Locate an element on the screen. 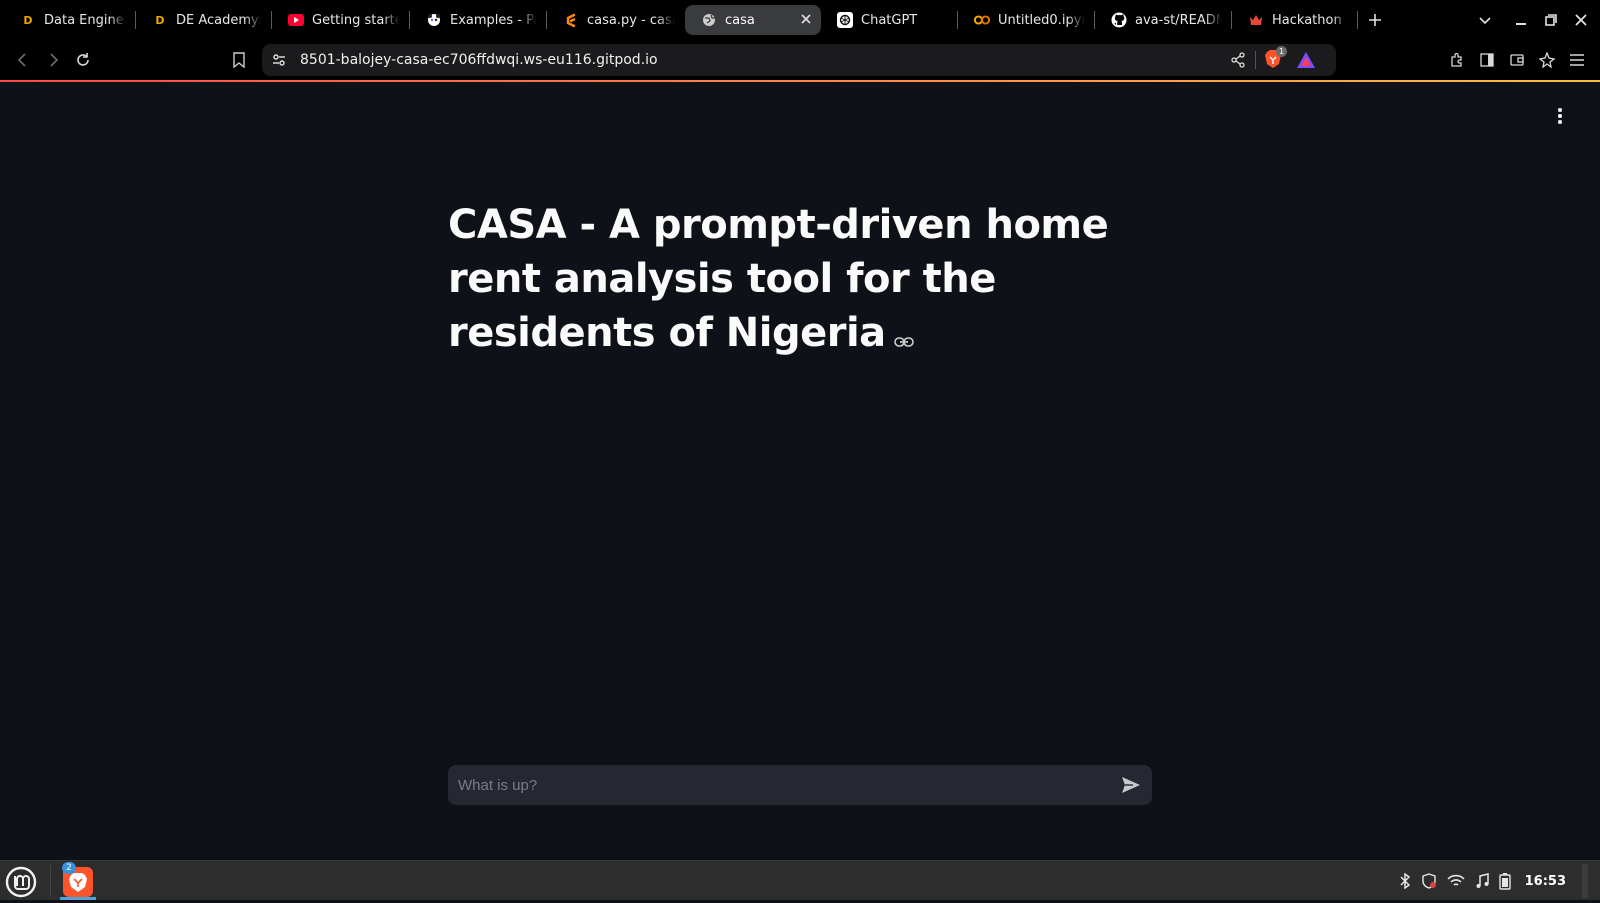  tab-search-button is located at coordinates (1485, 20).